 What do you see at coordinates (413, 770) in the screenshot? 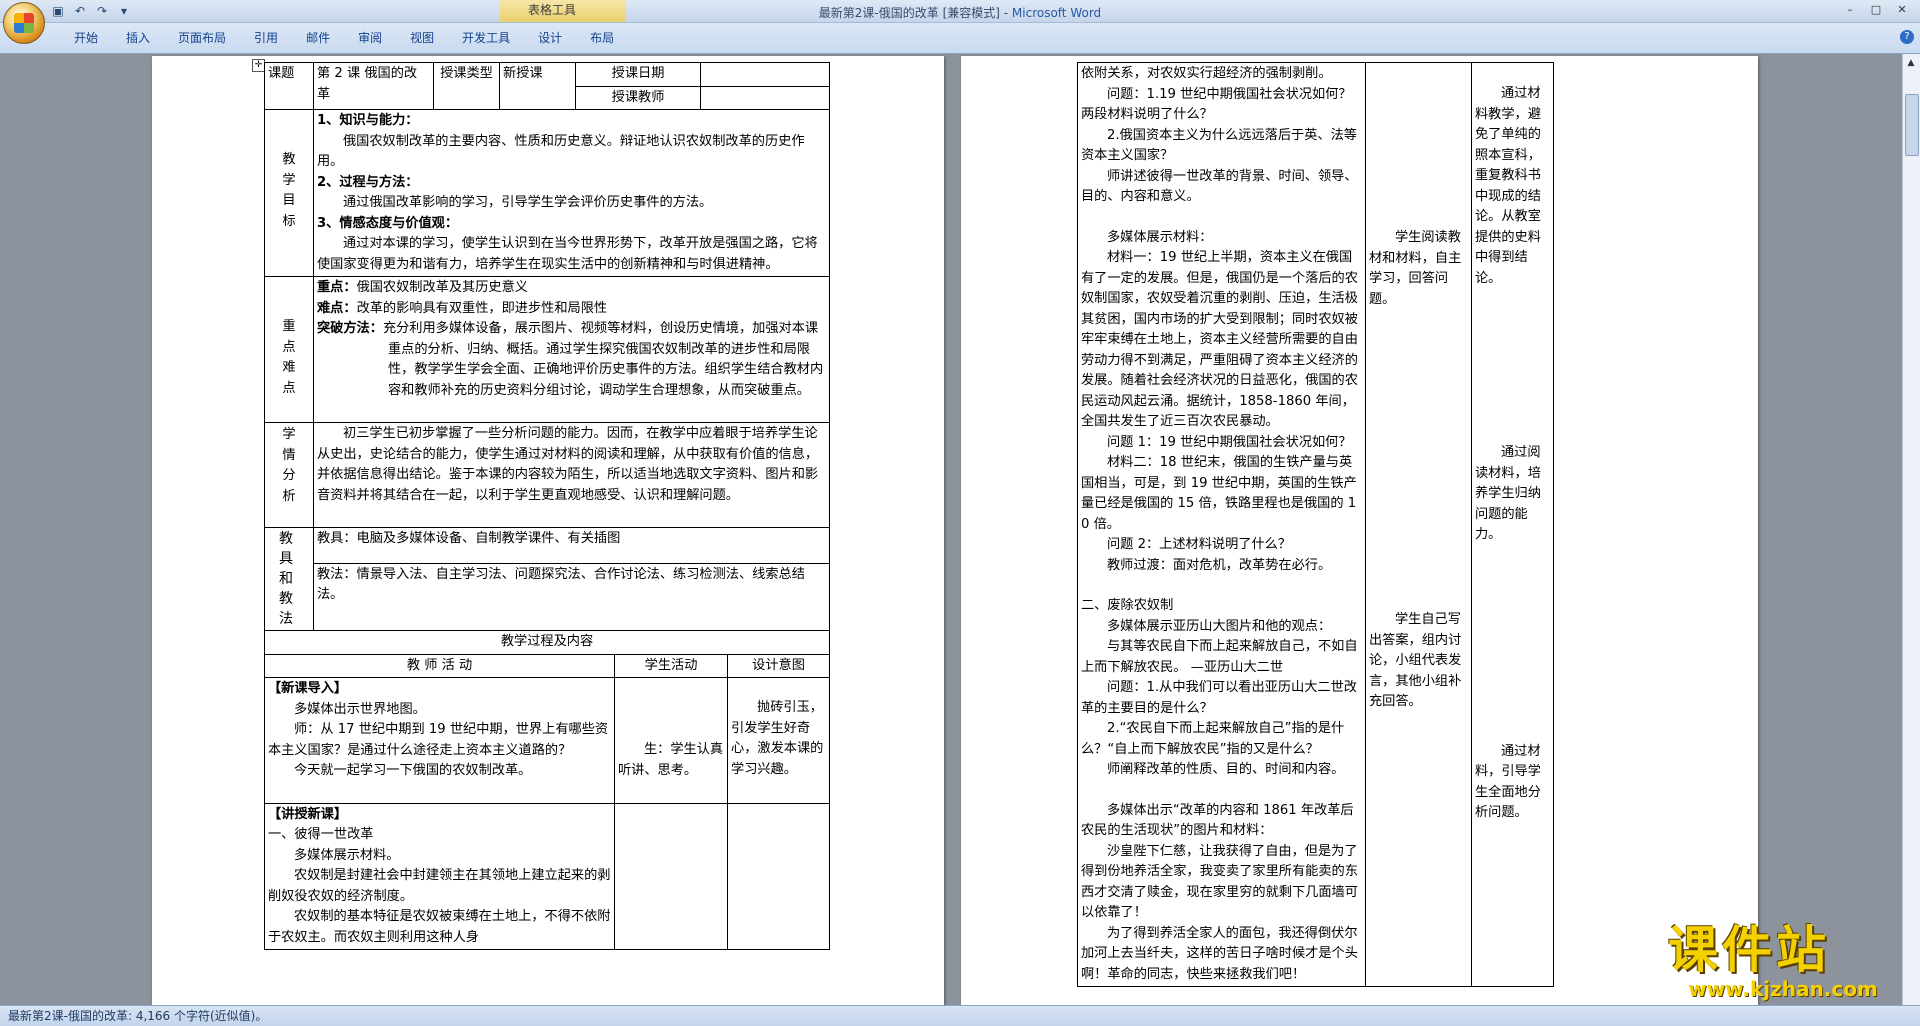
I see `intro-line: 今天就一起学习一下俄国的农奴制改革。` at bounding box center [413, 770].